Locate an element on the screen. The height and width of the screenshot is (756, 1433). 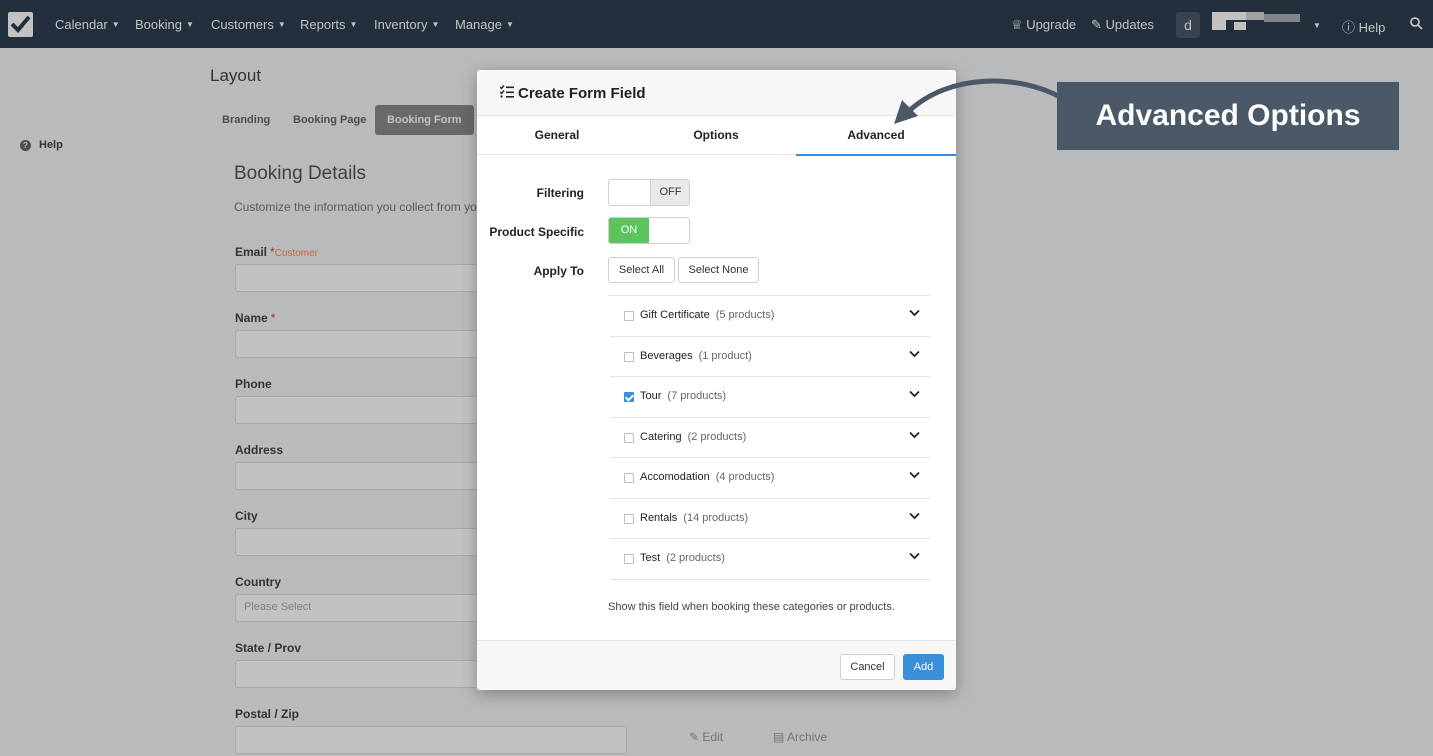
category-label: Gift Certificate (5 products) is located at coordinates (707, 315).